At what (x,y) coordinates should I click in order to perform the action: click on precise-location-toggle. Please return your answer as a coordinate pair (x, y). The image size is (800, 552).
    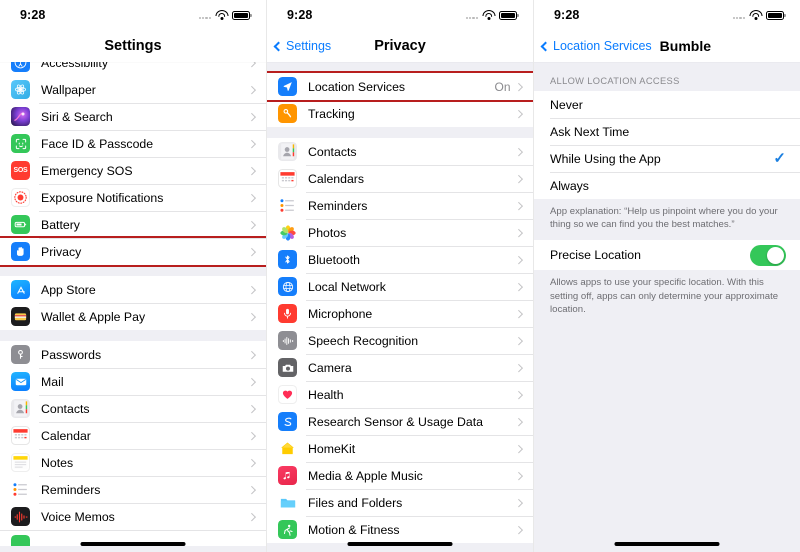
    Looking at the image, I should click on (768, 255).